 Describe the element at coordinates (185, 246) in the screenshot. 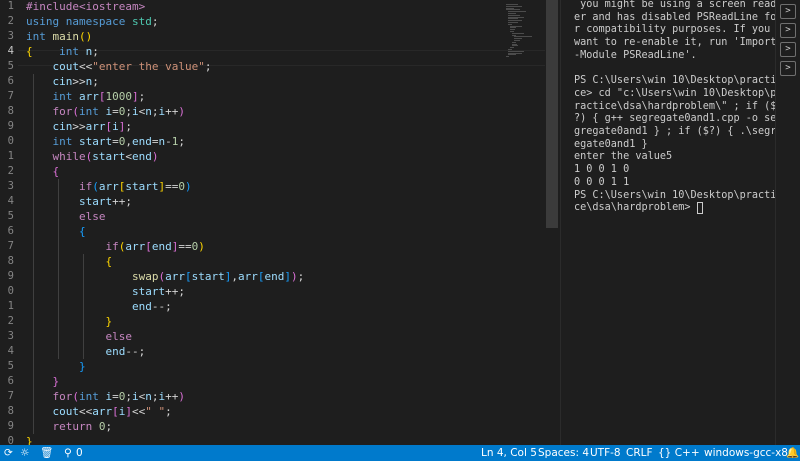

I see `code-token: ==` at that location.